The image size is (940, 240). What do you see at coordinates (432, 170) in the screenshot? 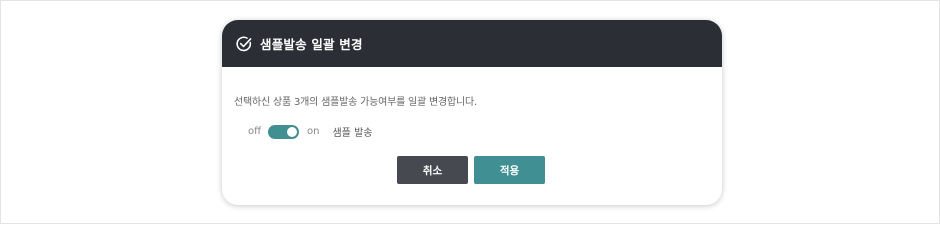
I see `cancel-button: 취소` at bounding box center [432, 170].